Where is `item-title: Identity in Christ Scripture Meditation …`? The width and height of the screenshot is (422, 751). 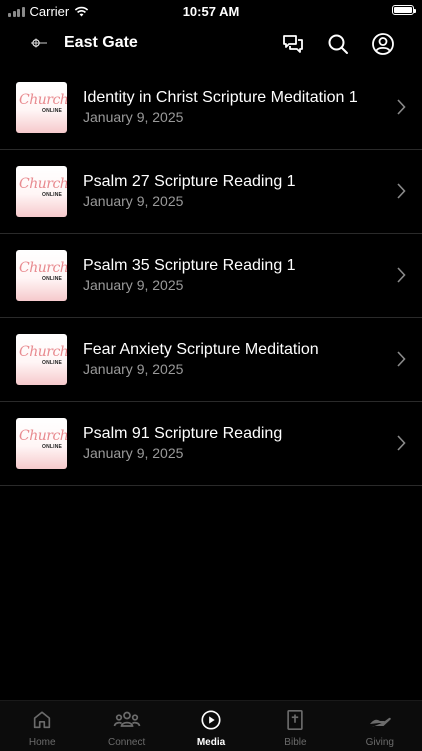
item-title: Identity in Christ Scripture Meditation … is located at coordinates (220, 97).